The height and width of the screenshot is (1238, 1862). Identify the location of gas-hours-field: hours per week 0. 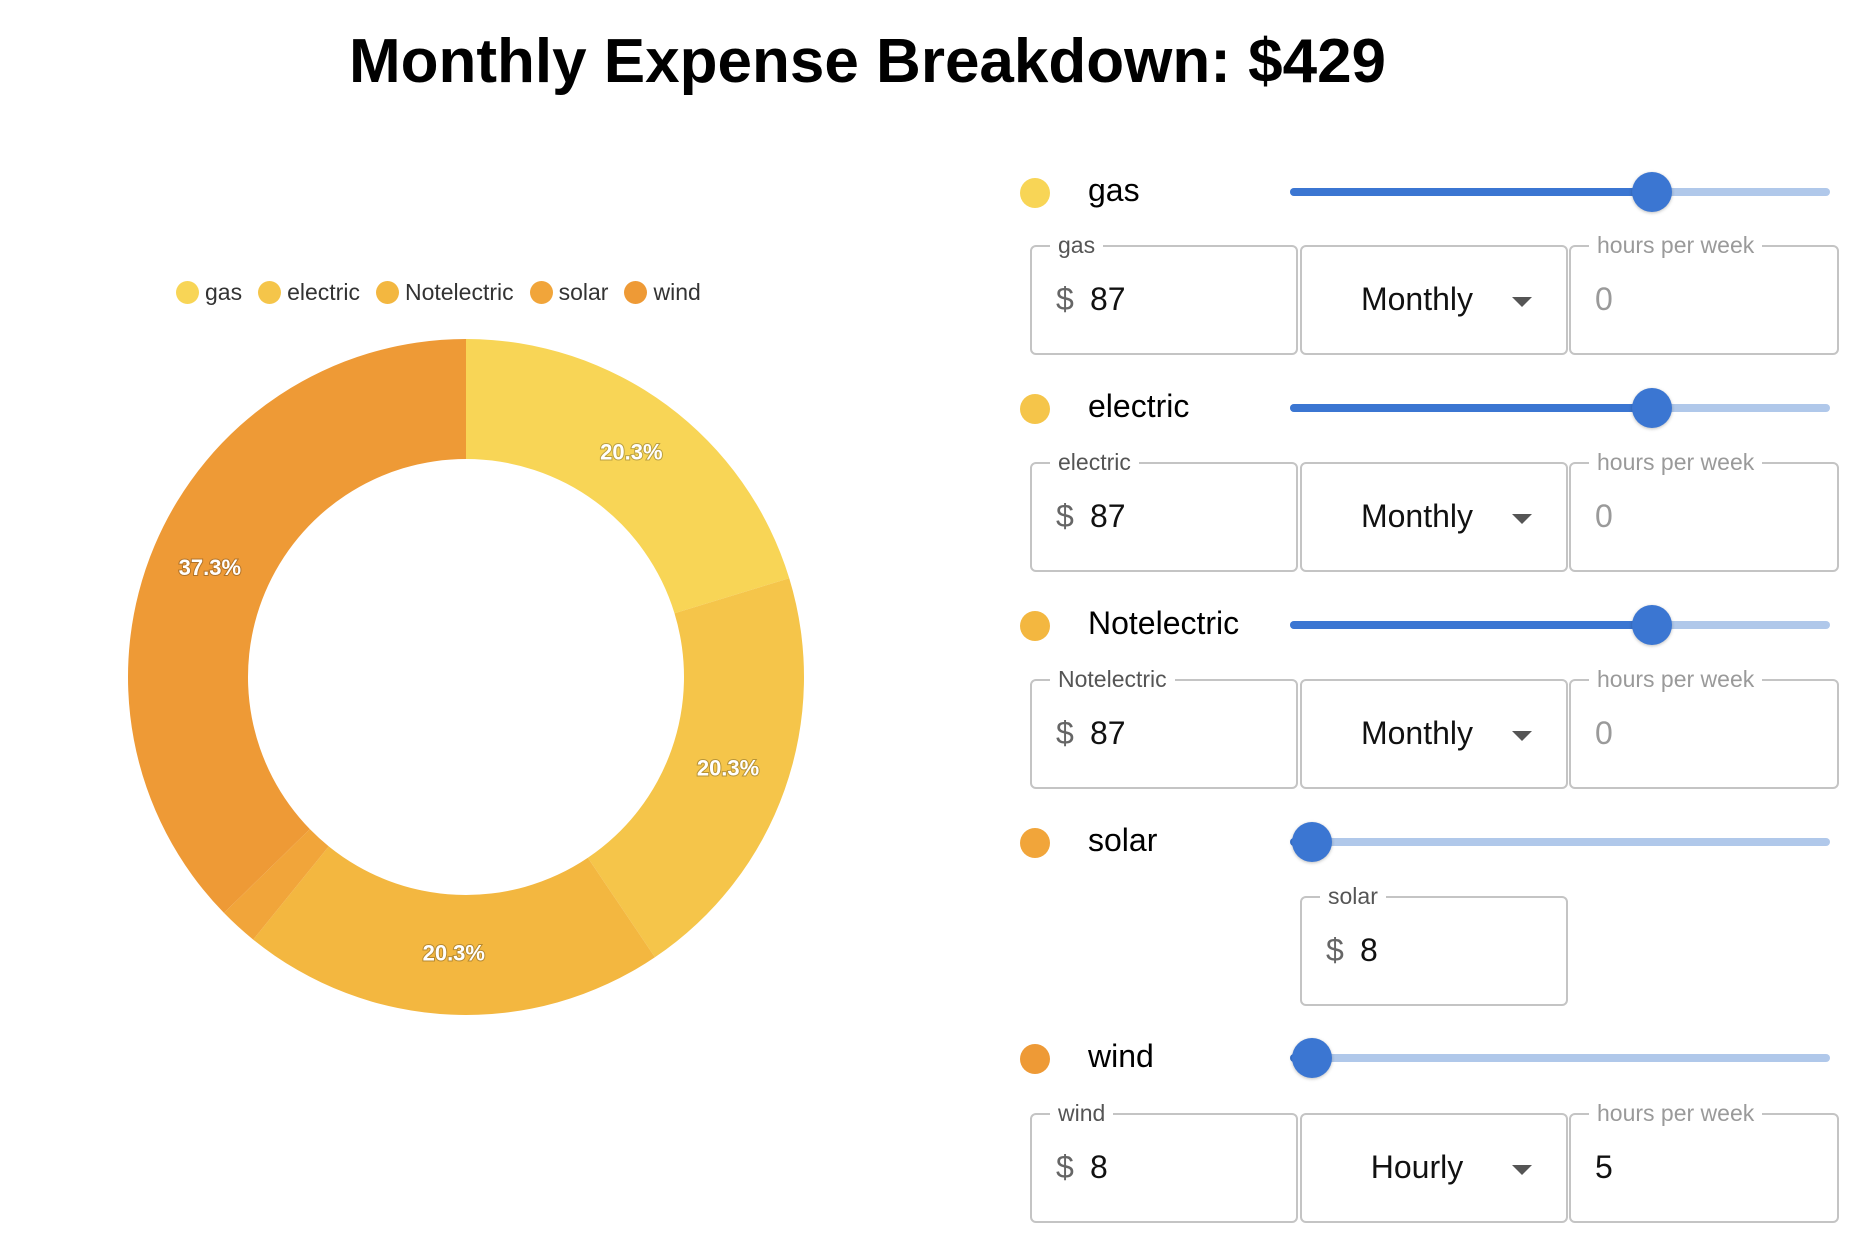
(1704, 293).